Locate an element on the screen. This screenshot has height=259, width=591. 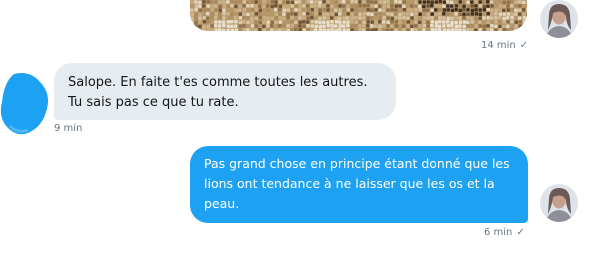
message-meta: 14 min ✓ is located at coordinates (504, 45).